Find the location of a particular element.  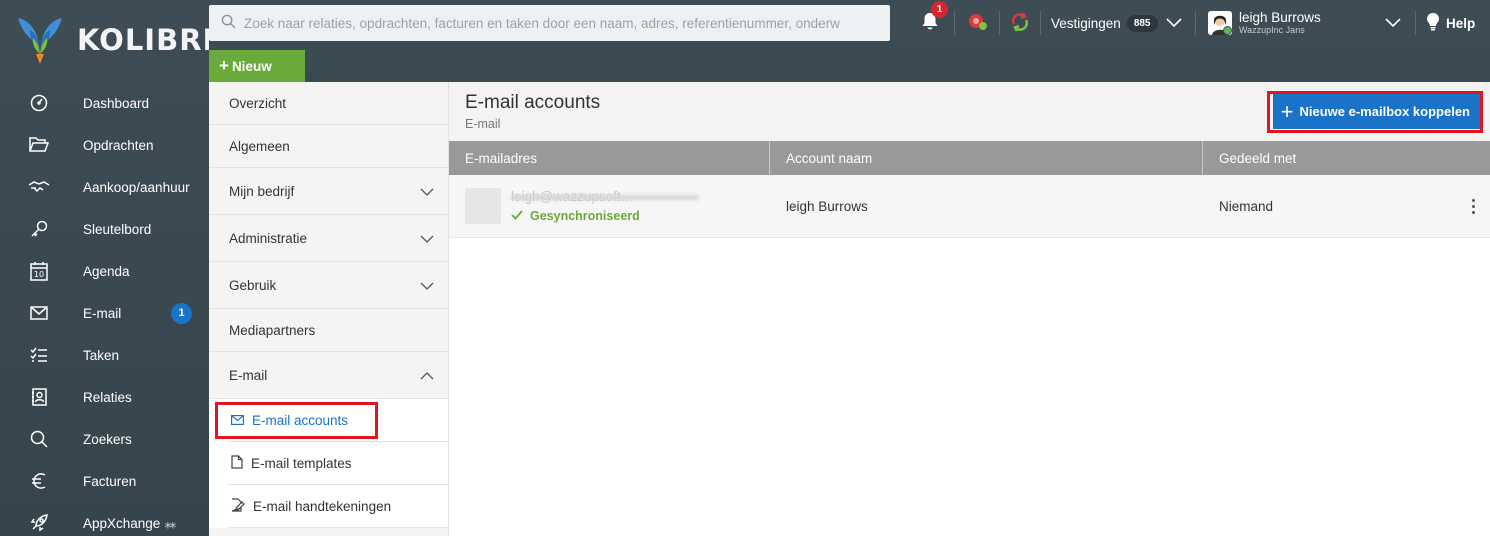

kolibri-logo-icon is located at coordinates (40, 40).